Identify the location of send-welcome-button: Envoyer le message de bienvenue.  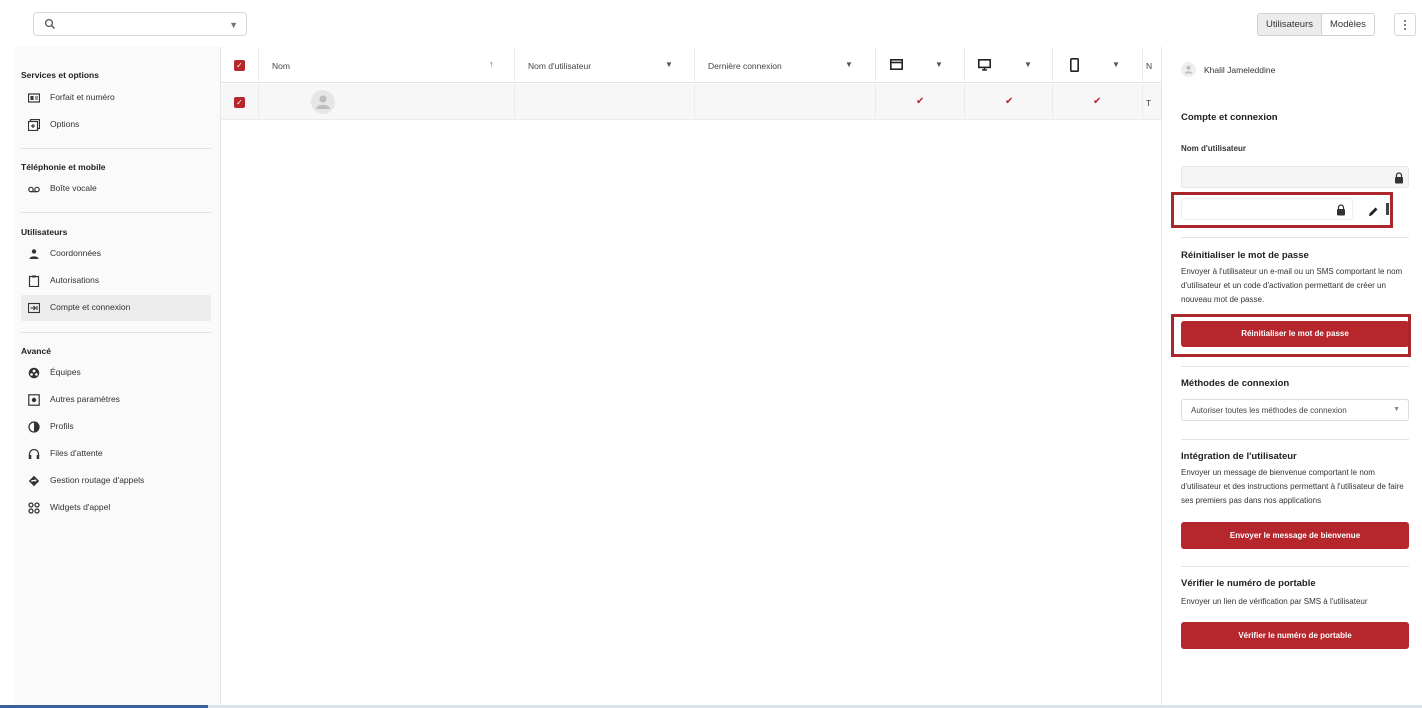
(1295, 535).